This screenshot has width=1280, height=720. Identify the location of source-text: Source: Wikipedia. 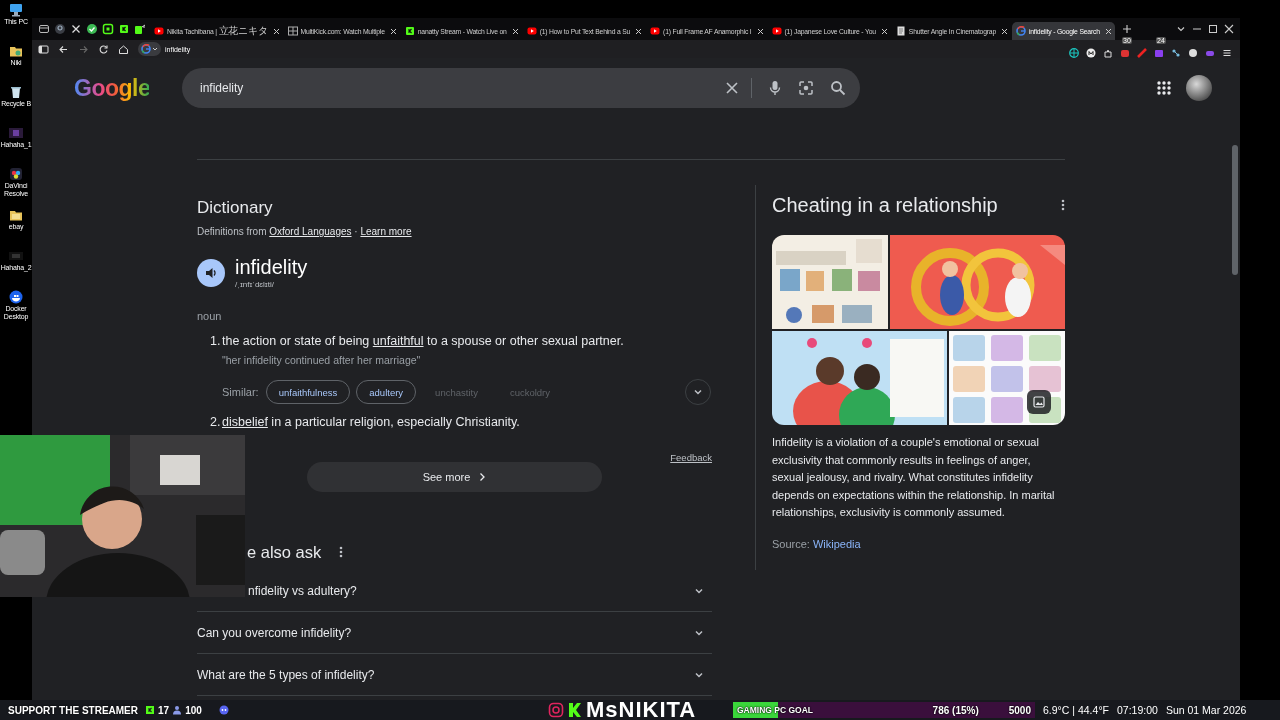
(816, 543).